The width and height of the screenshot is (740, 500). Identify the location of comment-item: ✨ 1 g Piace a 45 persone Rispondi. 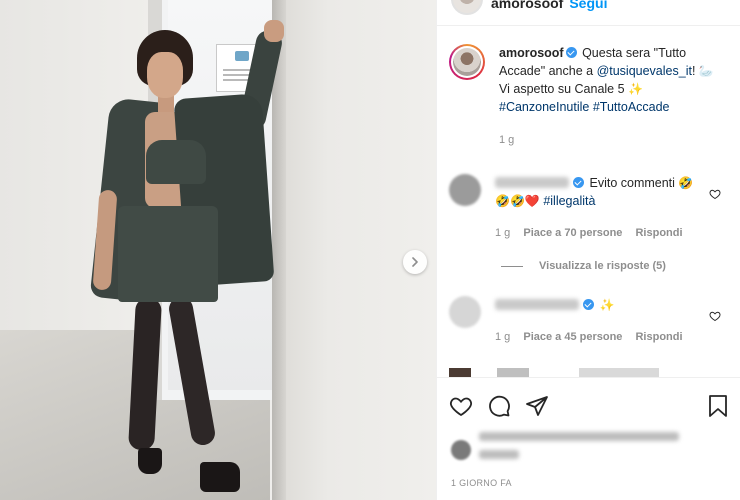
(590, 321).